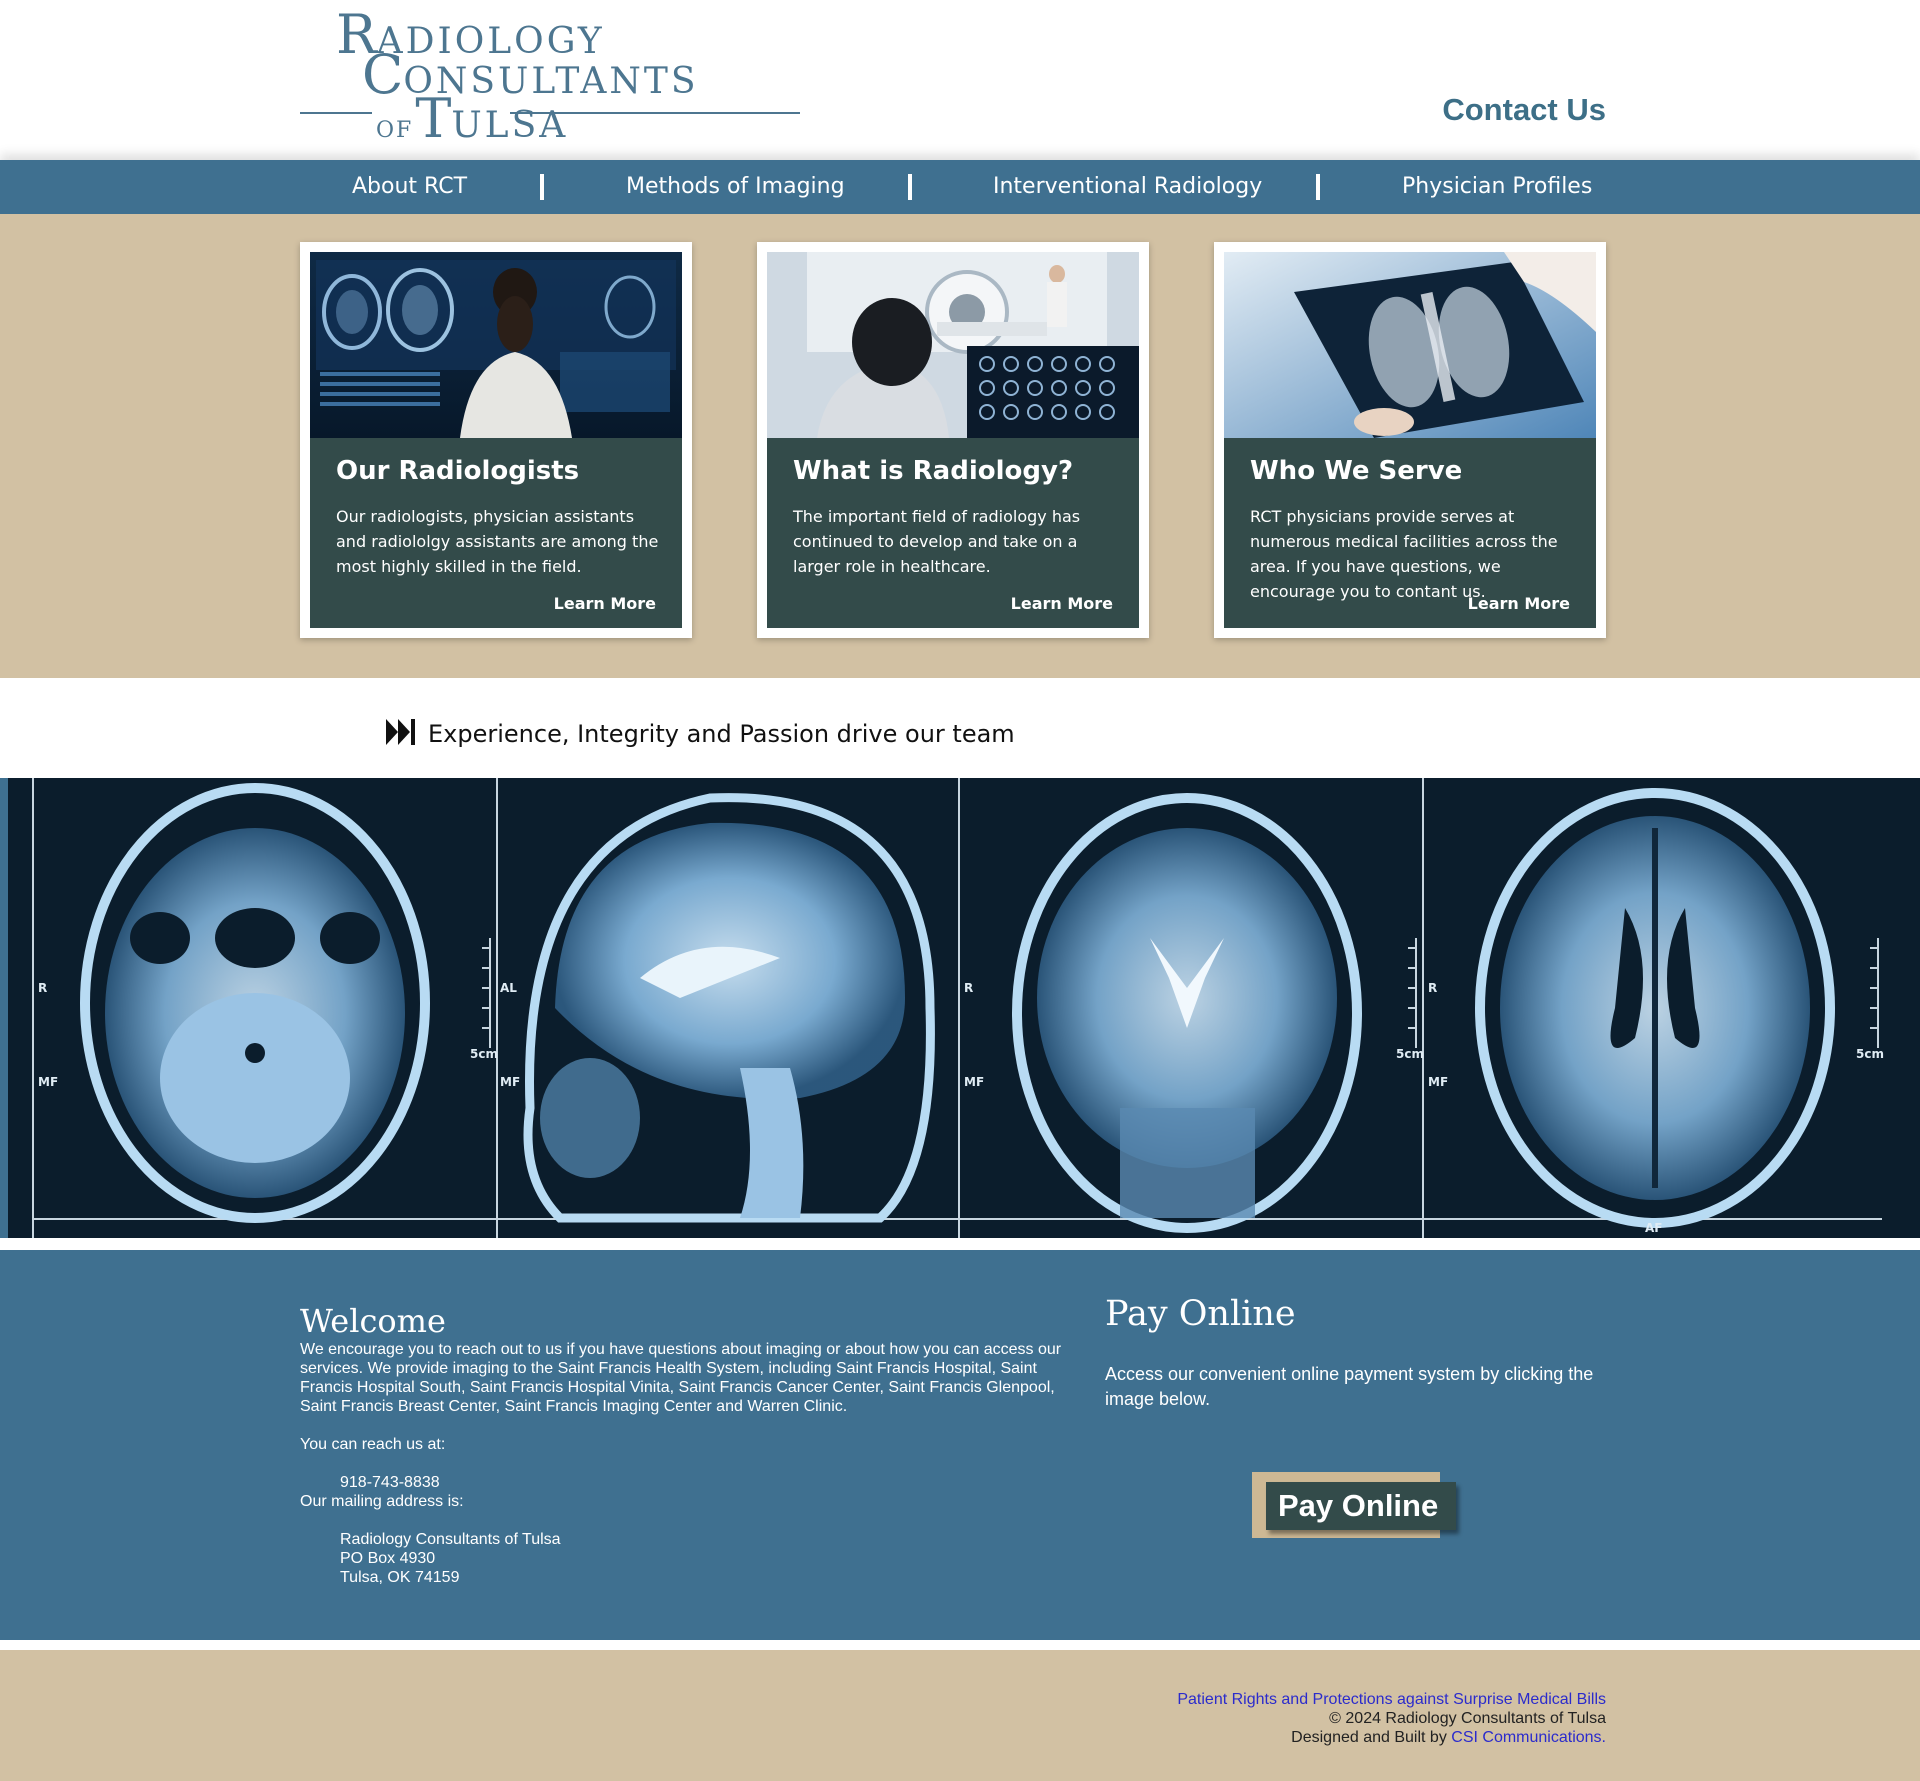 The height and width of the screenshot is (1781, 1920). I want to click on site-header: RADIOLOGY CONSULTANTS OFTULSA Contact Us, so click(960, 80).